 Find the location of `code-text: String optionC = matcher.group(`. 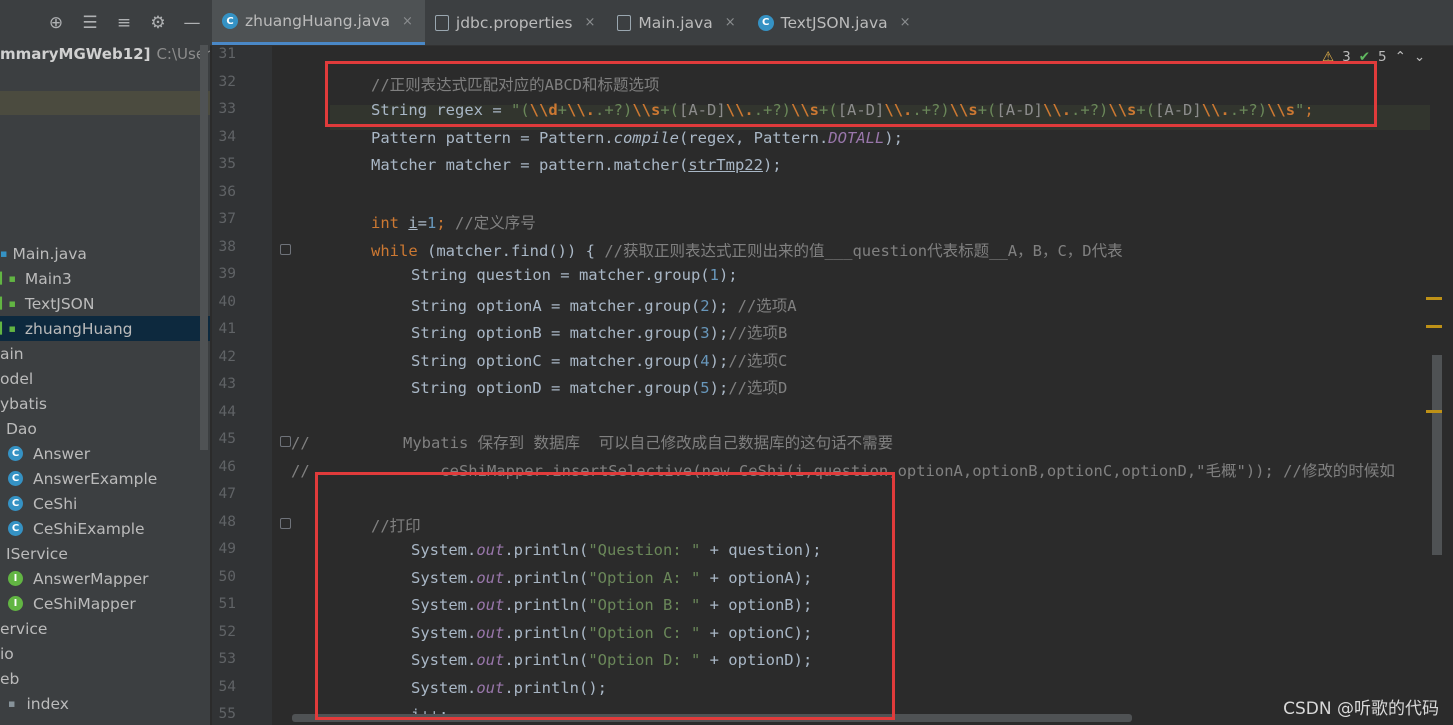

code-text: String optionC = matcher.group( is located at coordinates (556, 361).